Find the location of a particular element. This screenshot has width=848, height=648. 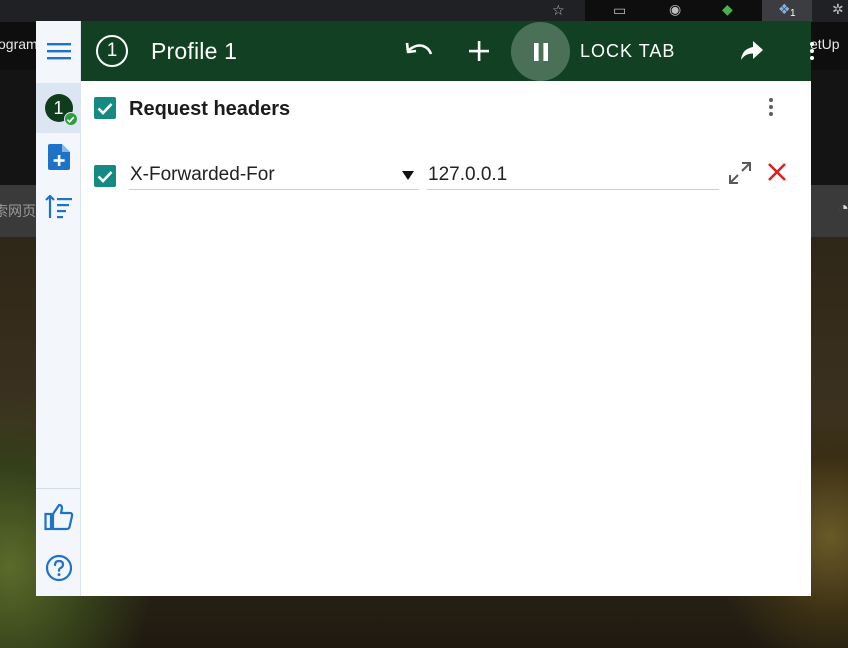

header-row-checkbox is located at coordinates (105, 176).